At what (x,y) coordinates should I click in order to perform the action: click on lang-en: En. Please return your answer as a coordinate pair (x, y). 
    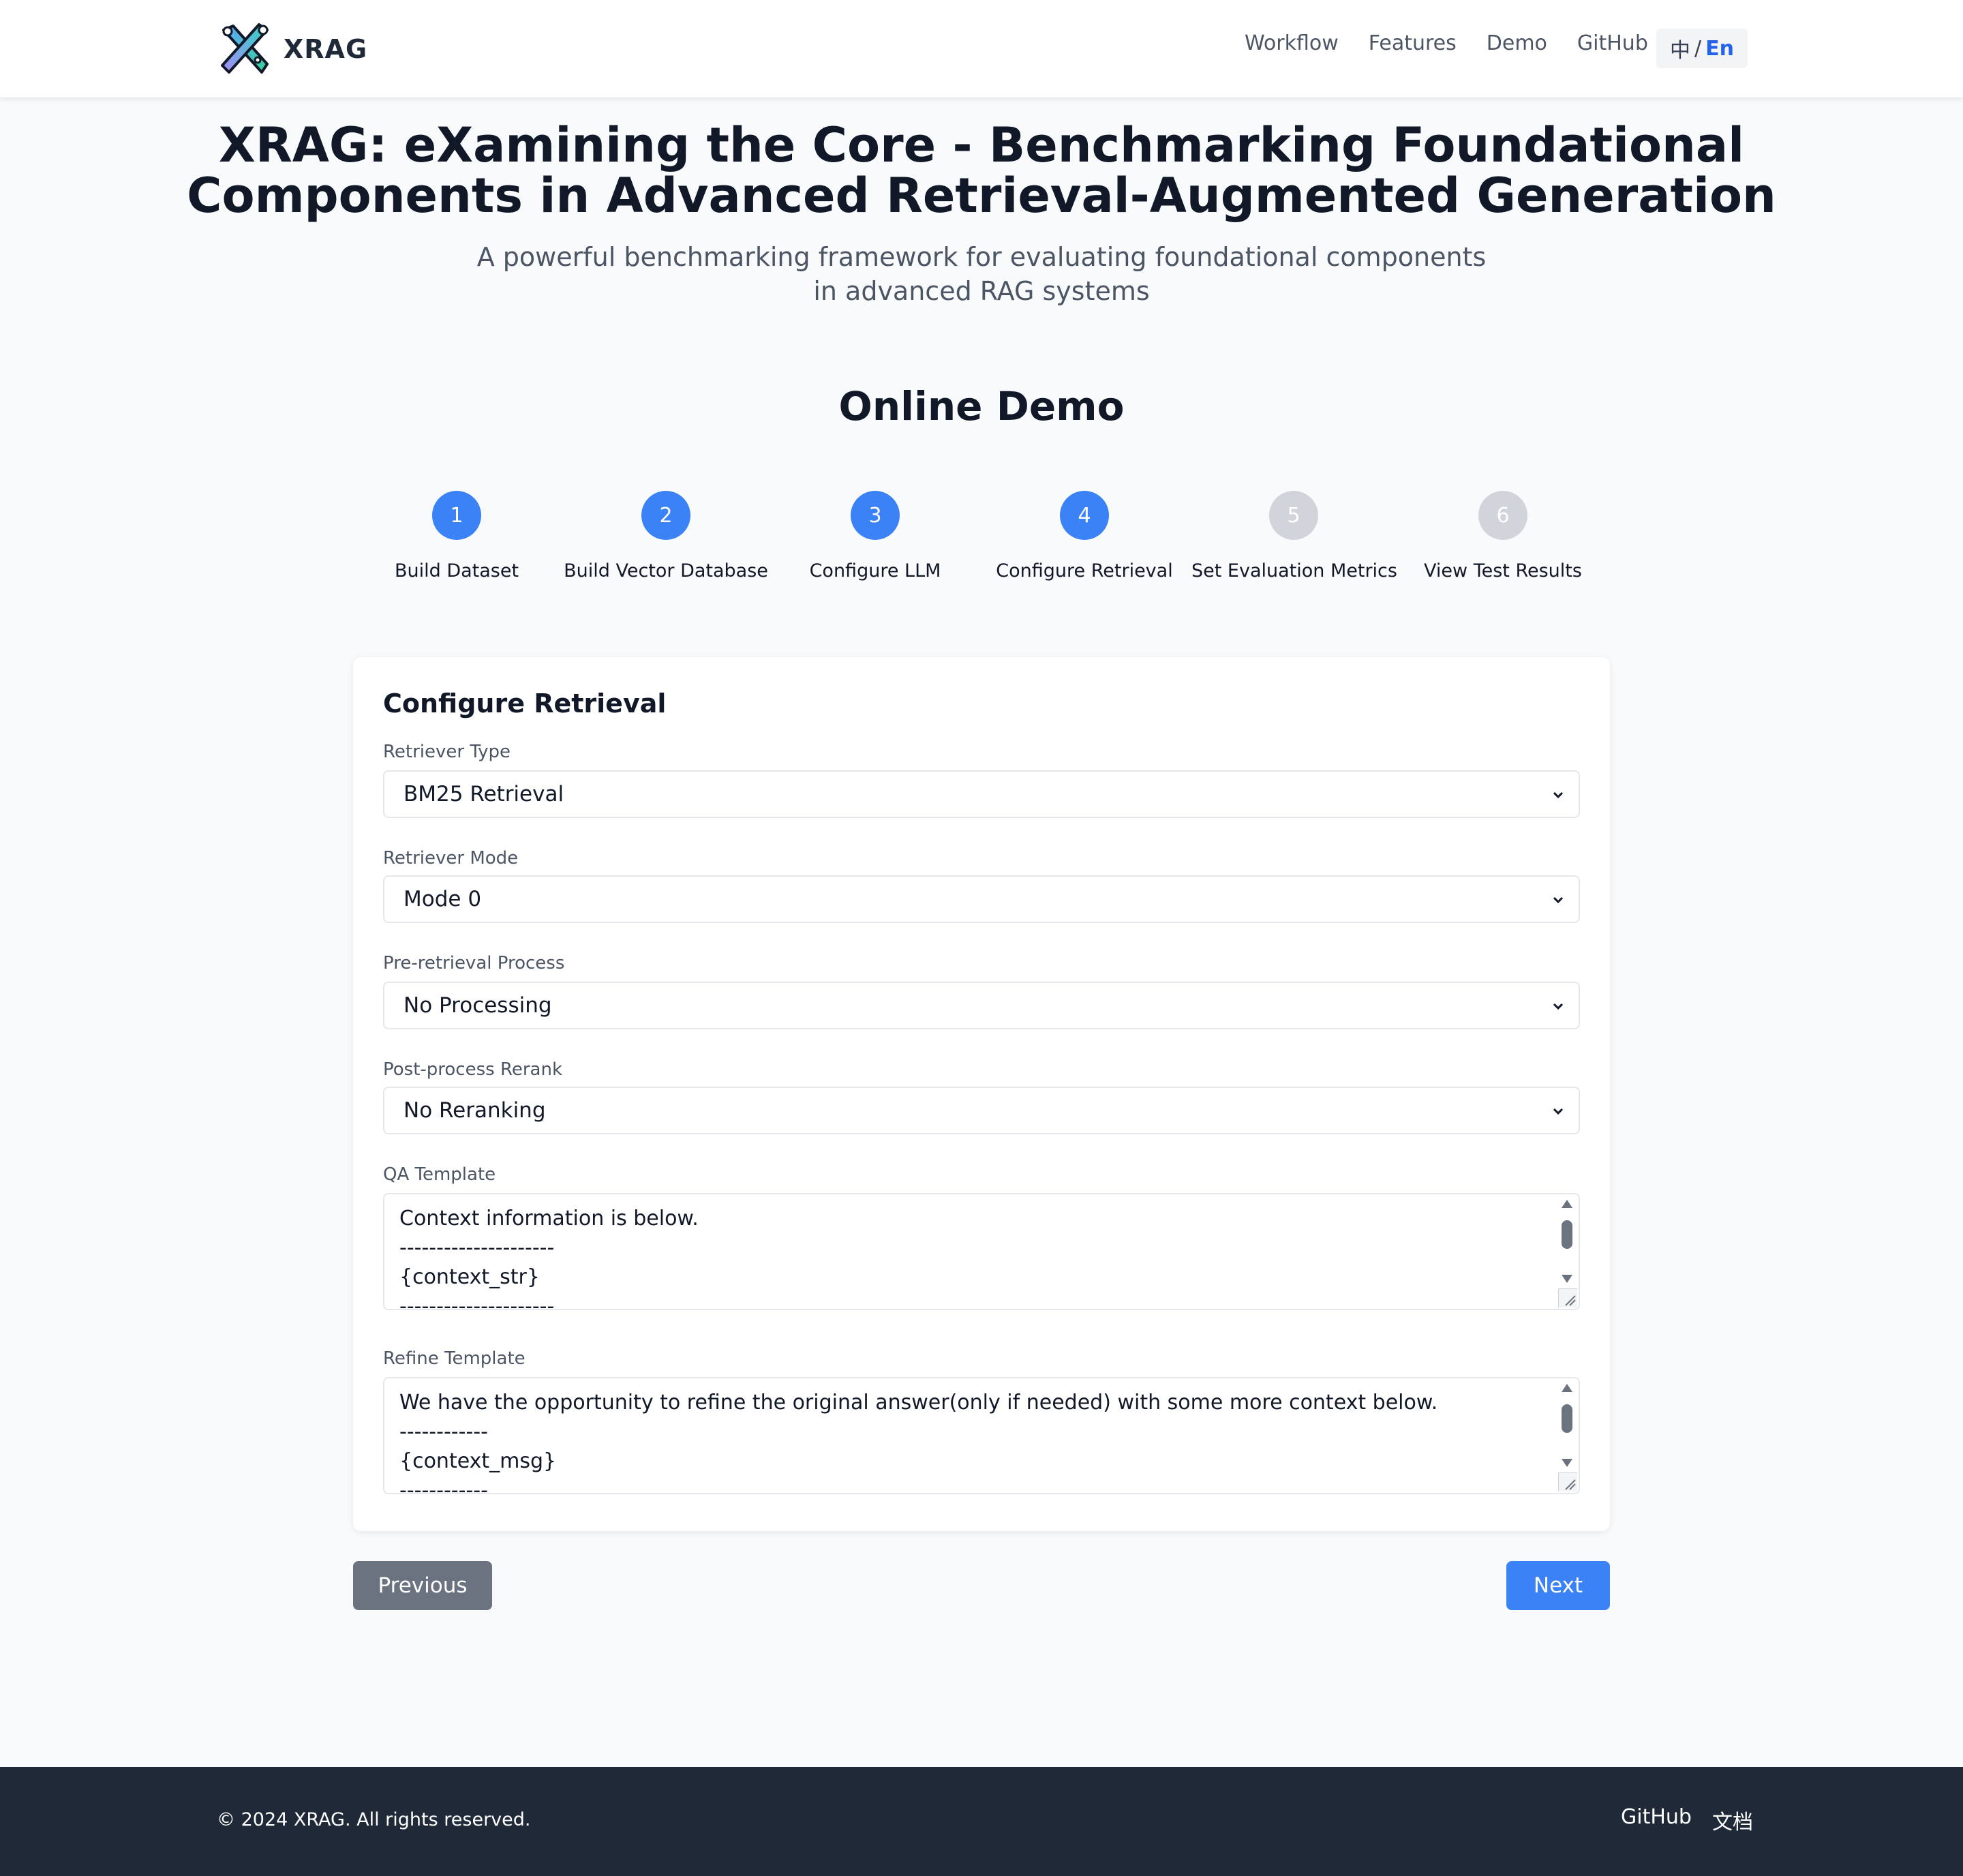
    Looking at the image, I should click on (1719, 49).